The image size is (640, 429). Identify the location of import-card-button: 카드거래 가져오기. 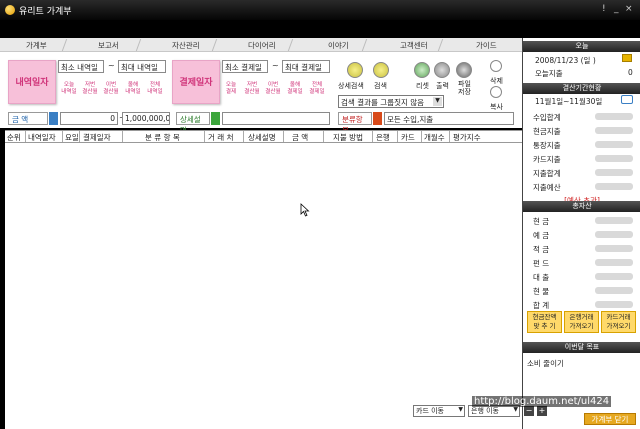
(618, 322).